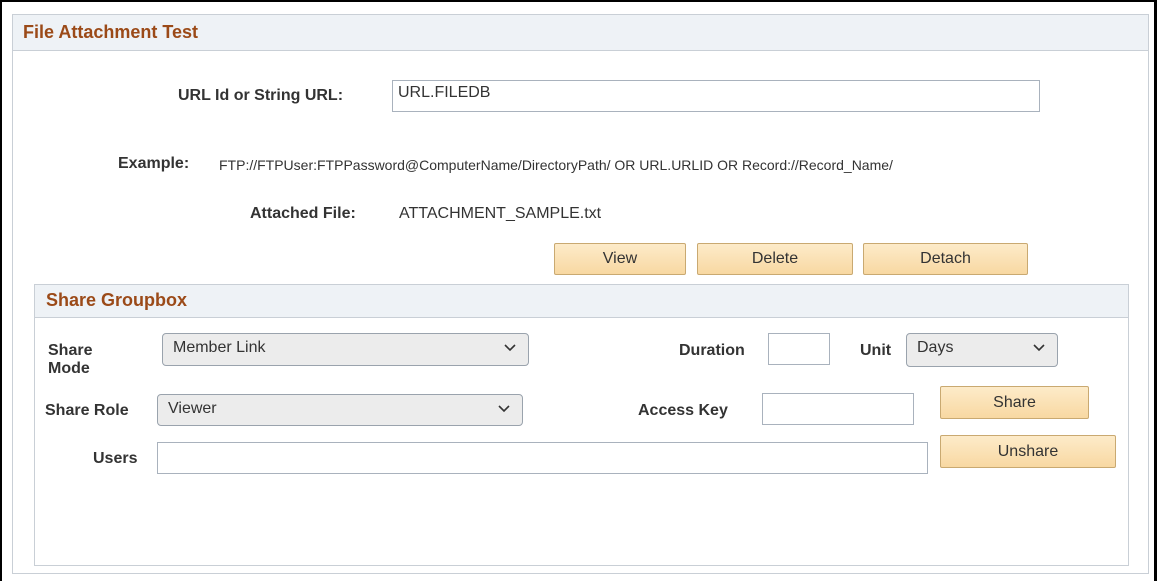 This screenshot has height=581, width=1157. I want to click on unit-value: Days, so click(935, 347).